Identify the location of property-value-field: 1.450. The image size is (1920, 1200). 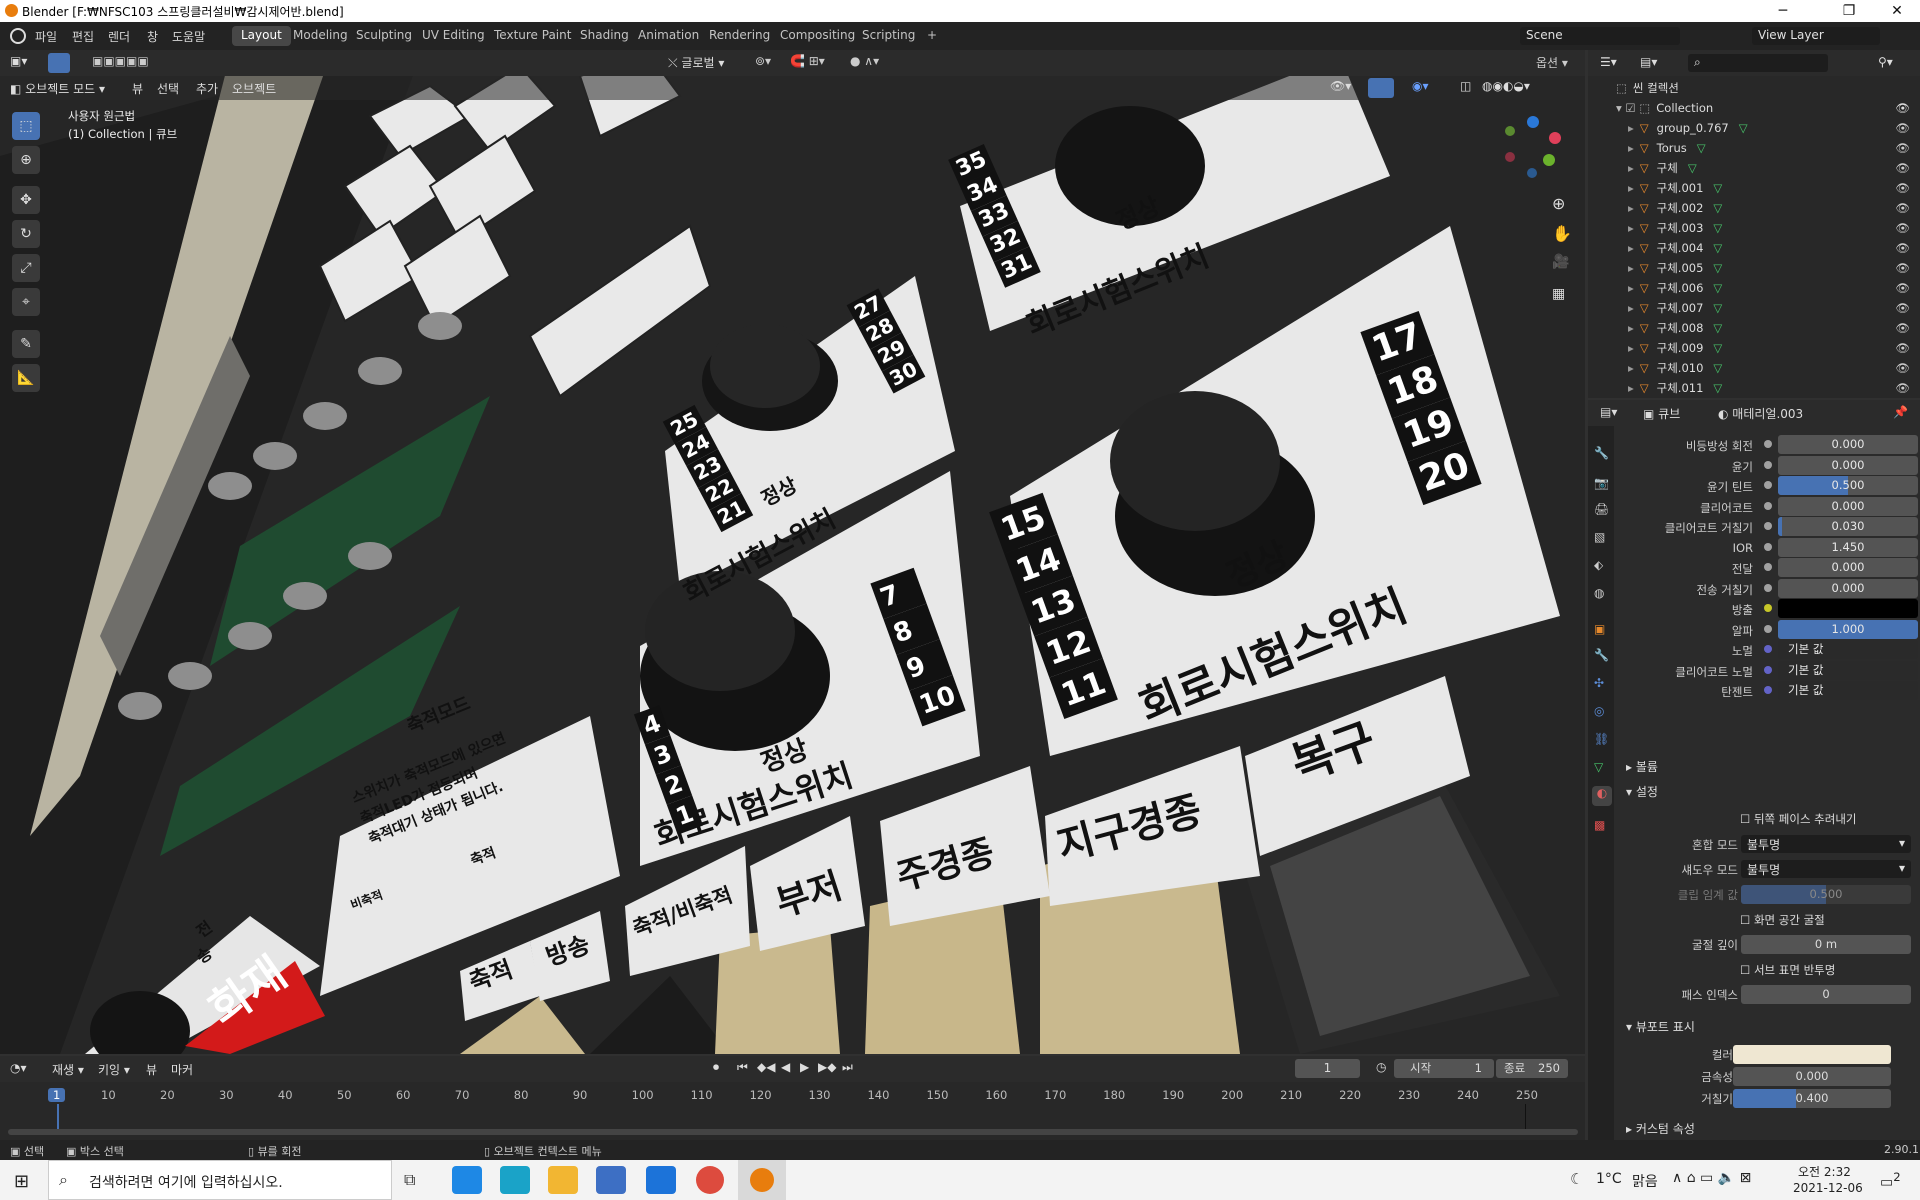
(1848, 547).